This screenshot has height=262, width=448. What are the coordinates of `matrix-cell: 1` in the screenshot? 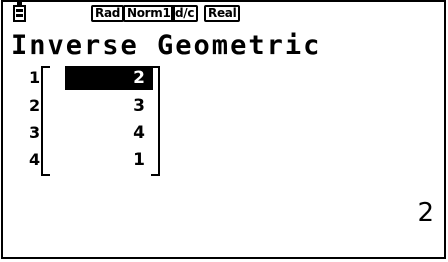 It's located at (109, 160).